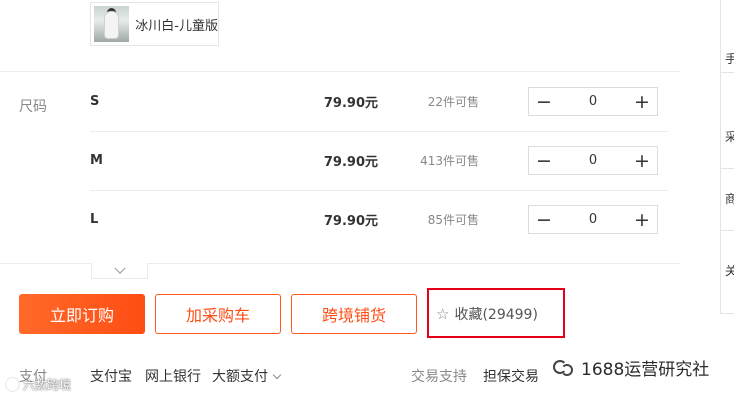 This screenshot has width=734, height=400. What do you see at coordinates (82, 314) in the screenshot?
I see `buy-now-button: 立即订购` at bounding box center [82, 314].